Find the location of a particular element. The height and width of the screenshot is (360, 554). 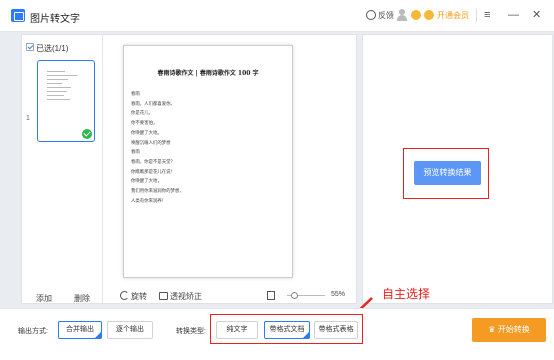

page-thumbnail is located at coordinates (66, 101).